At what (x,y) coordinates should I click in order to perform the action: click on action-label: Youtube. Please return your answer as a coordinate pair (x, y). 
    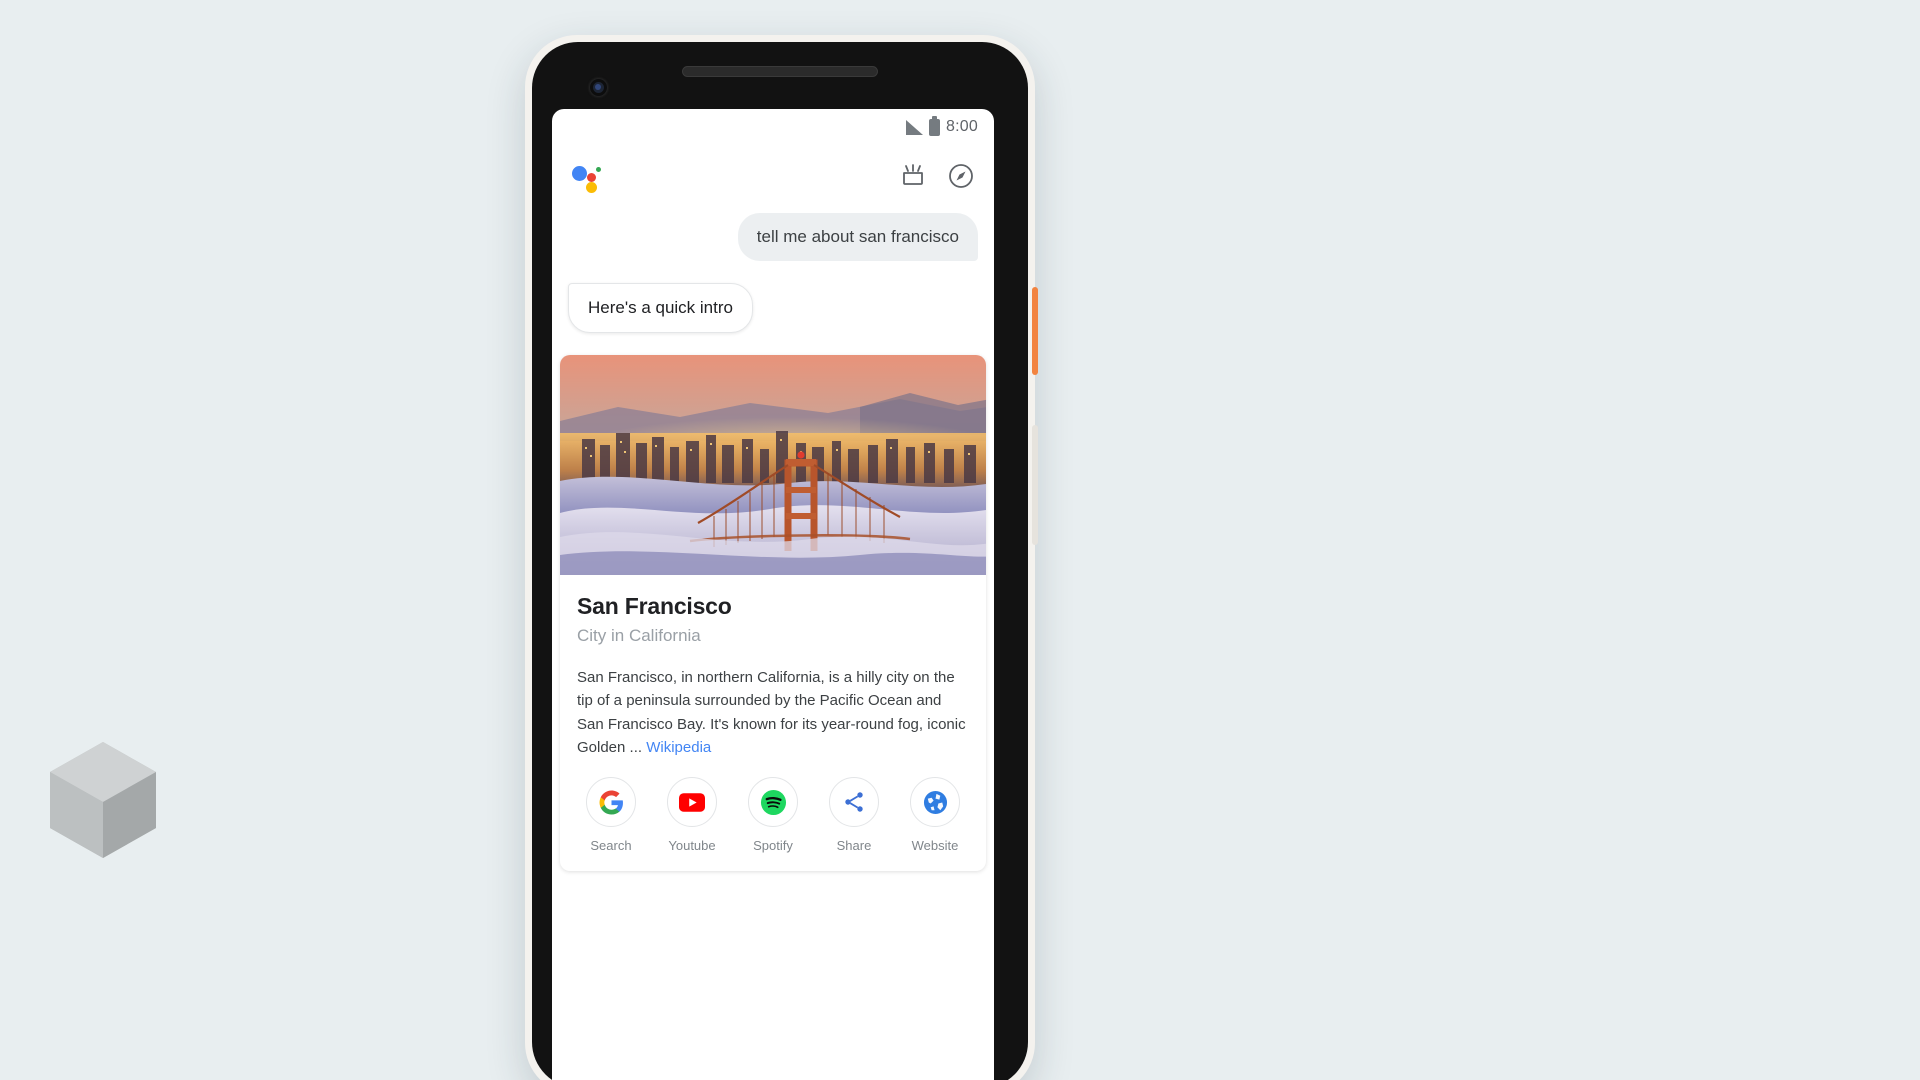
    Looking at the image, I should click on (692, 846).